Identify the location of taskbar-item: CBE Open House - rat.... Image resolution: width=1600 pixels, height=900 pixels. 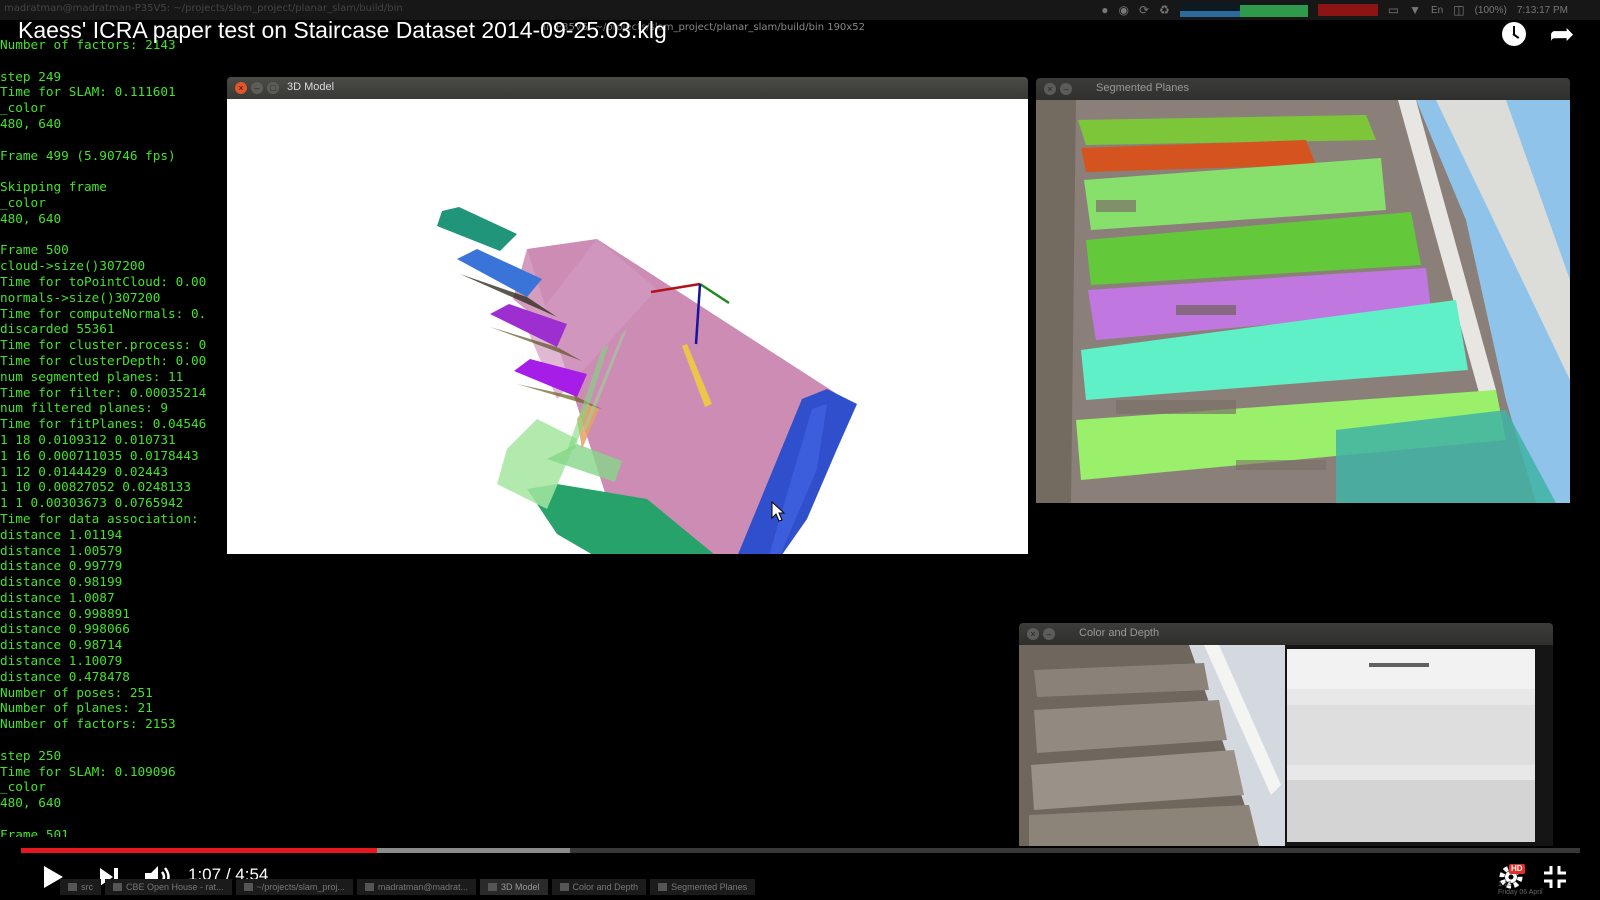
(168, 887).